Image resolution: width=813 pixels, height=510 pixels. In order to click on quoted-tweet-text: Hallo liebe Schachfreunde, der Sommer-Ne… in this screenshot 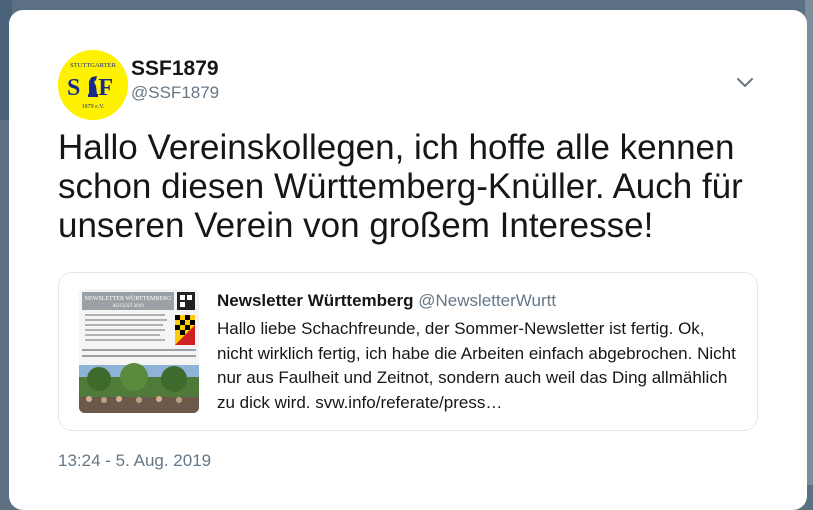, I will do `click(476, 365)`.